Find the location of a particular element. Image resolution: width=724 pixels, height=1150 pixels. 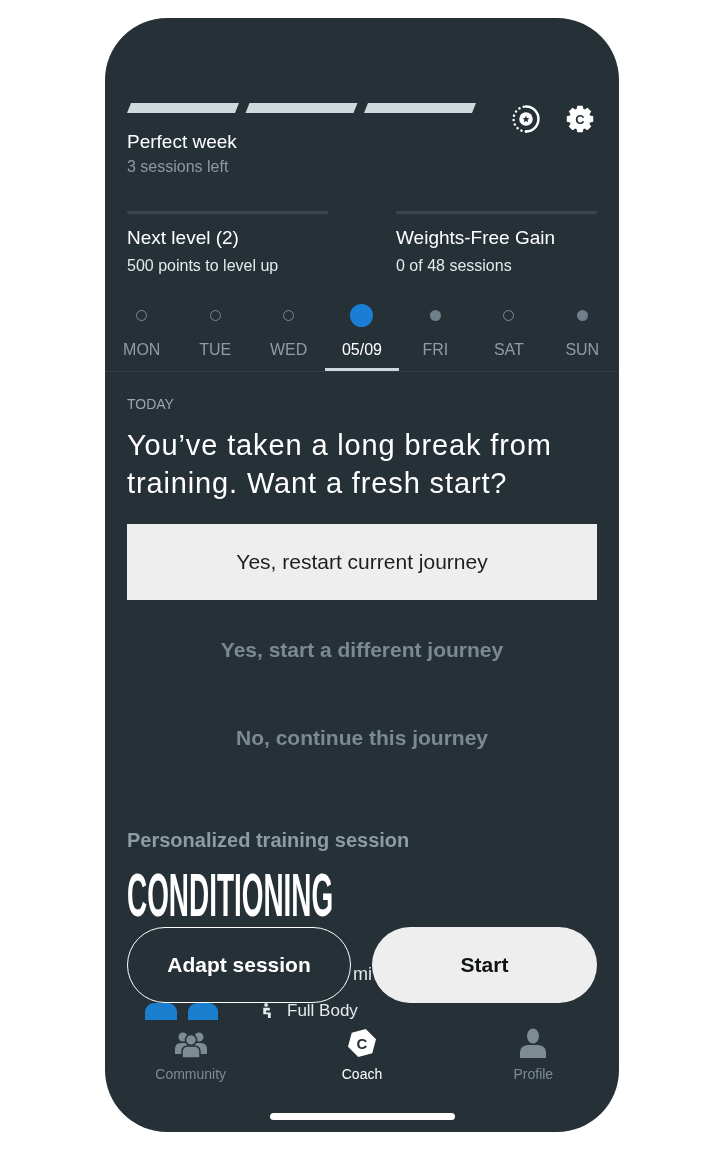

sessions-left-text: 3 sessions left is located at coordinates (178, 167).